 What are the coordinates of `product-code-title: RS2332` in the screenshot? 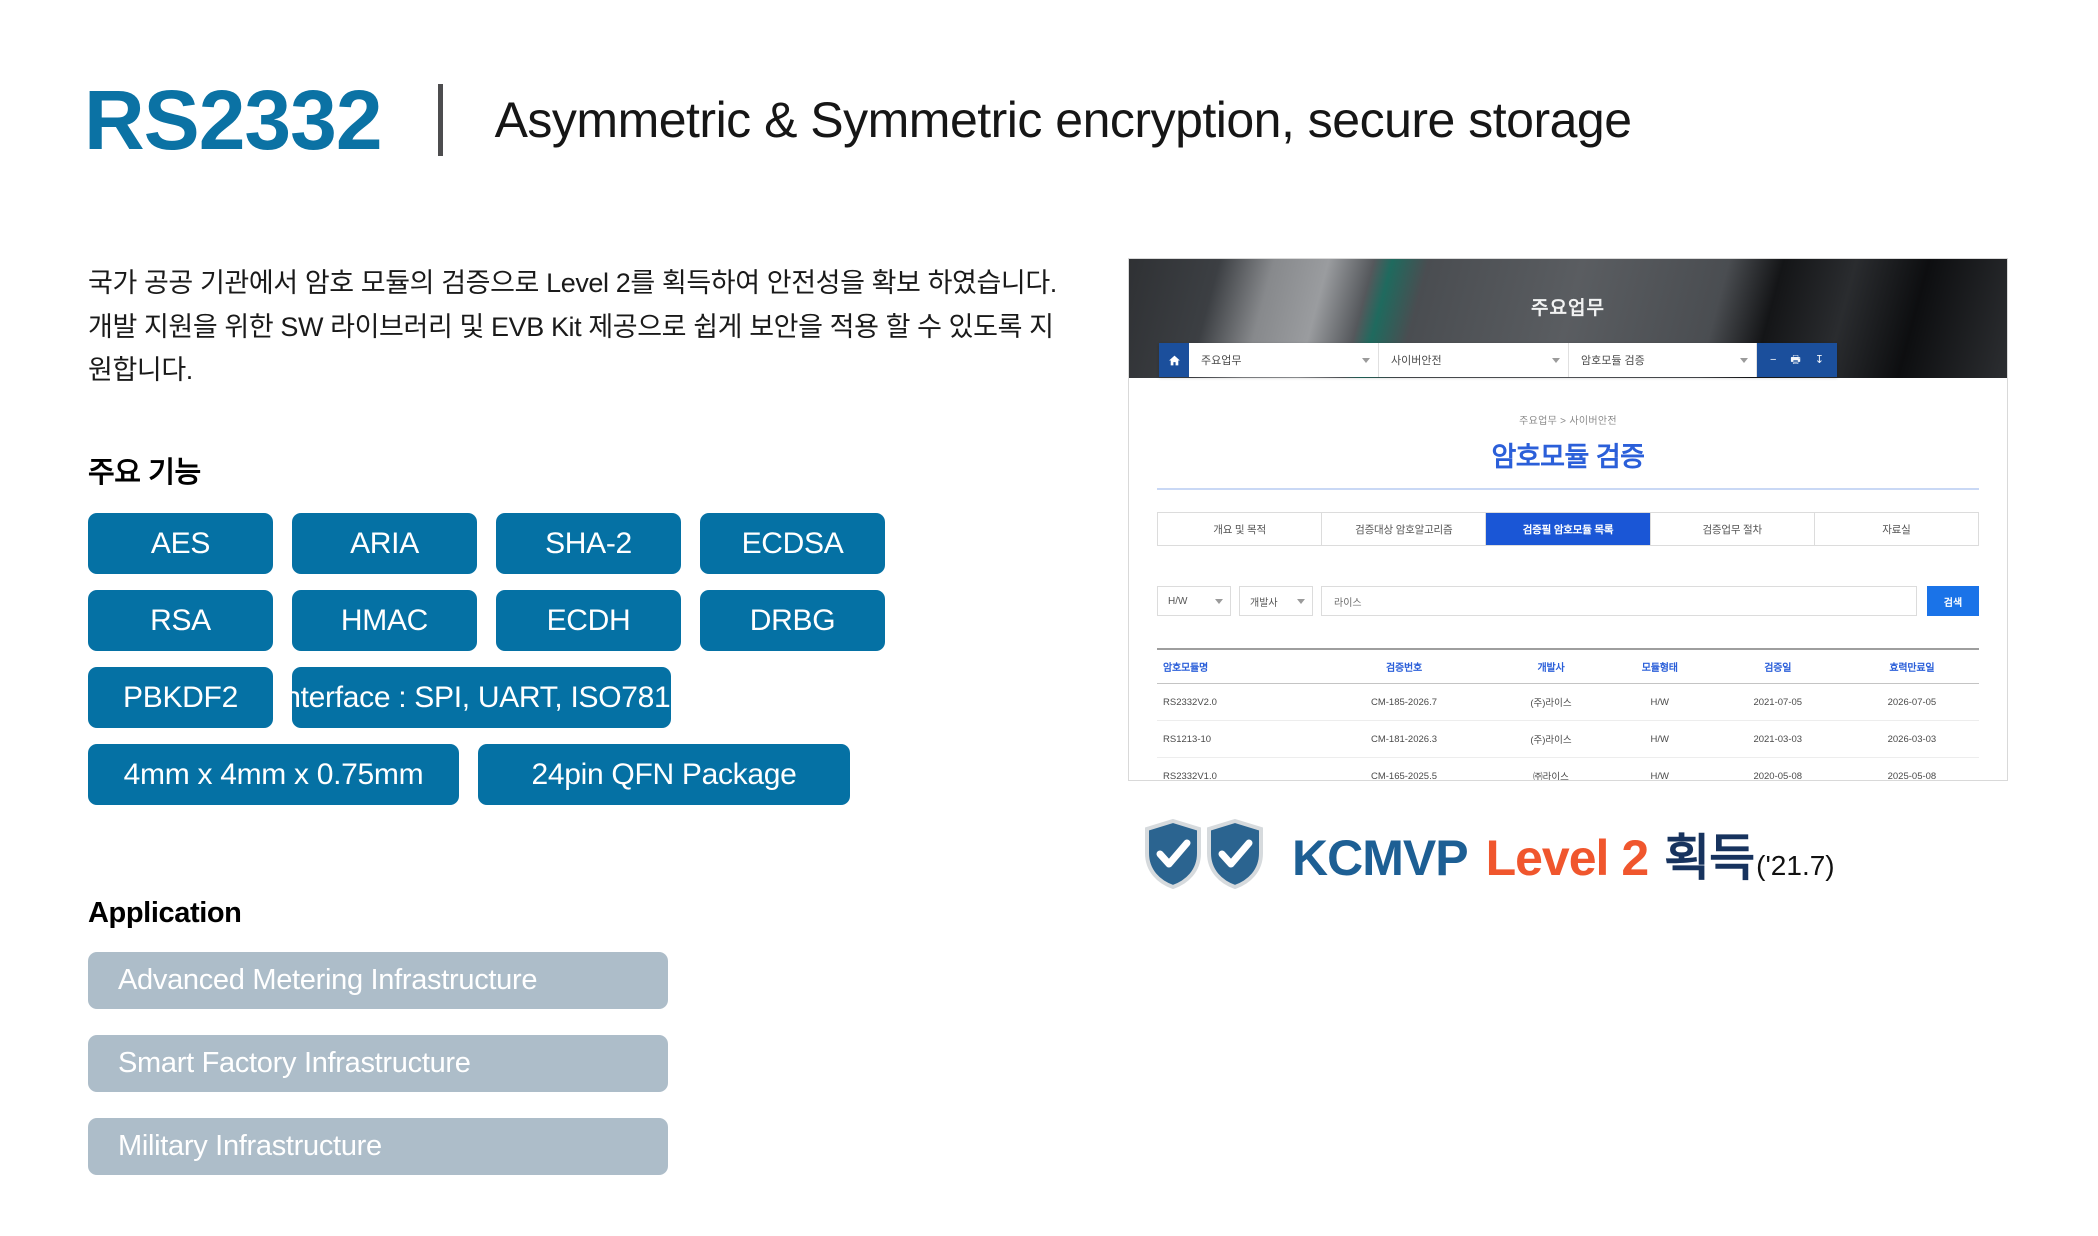 It's located at (233, 120).